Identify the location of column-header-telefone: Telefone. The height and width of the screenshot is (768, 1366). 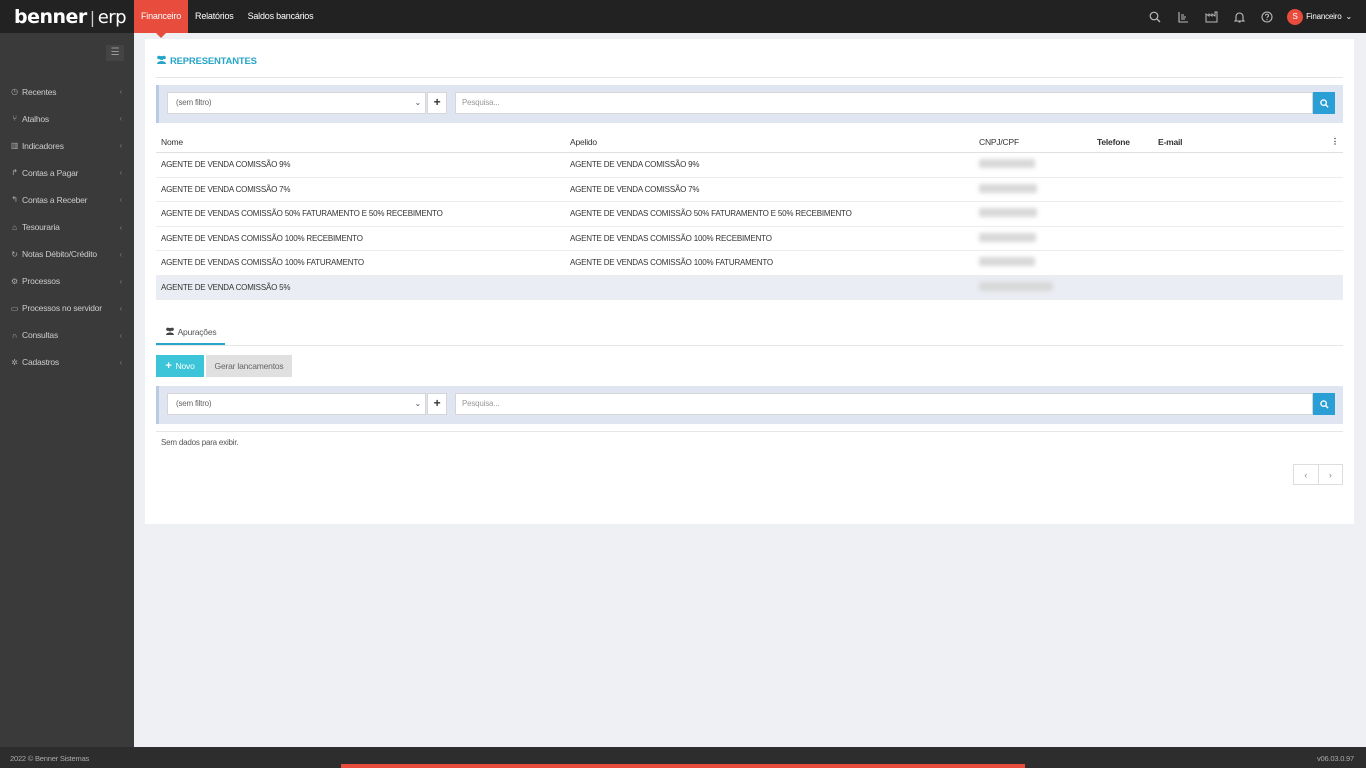
(1113, 142).